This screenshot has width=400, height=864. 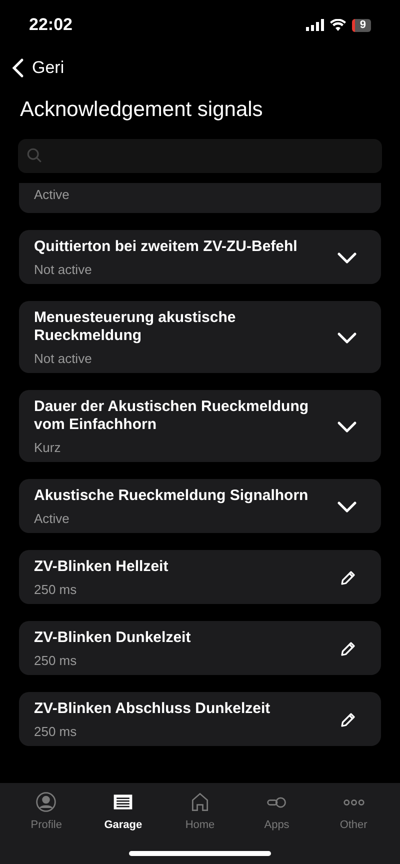 What do you see at coordinates (48, 448) in the screenshot?
I see `setting-value: Kurz` at bounding box center [48, 448].